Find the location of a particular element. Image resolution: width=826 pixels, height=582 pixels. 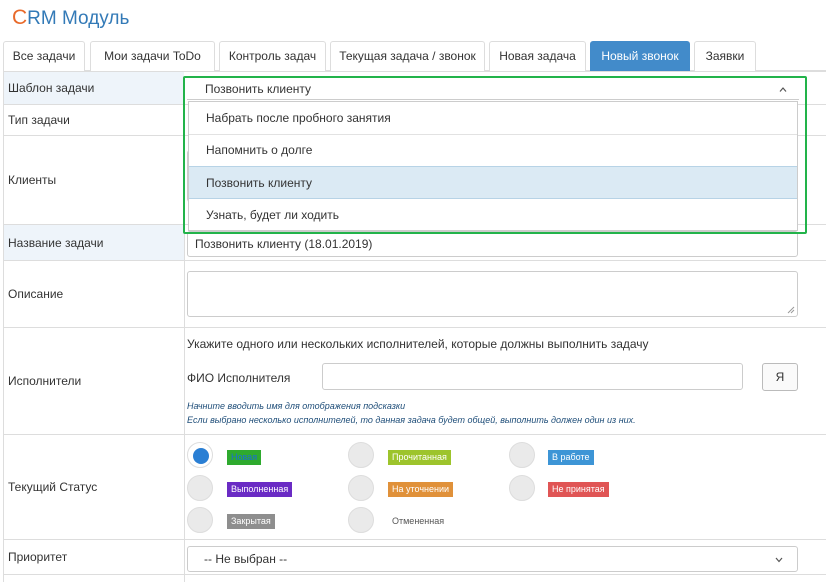

priority-value: -- Не выбран -- is located at coordinates (246, 559).